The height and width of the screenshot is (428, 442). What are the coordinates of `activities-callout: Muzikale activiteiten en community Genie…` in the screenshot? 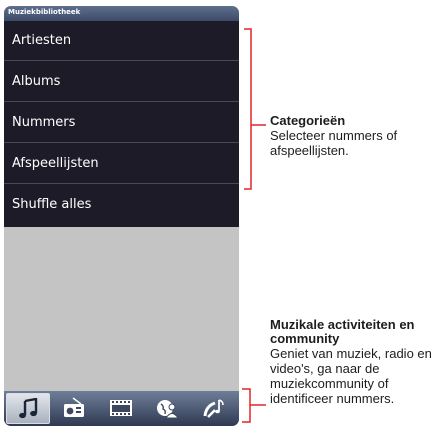 It's located at (356, 362).